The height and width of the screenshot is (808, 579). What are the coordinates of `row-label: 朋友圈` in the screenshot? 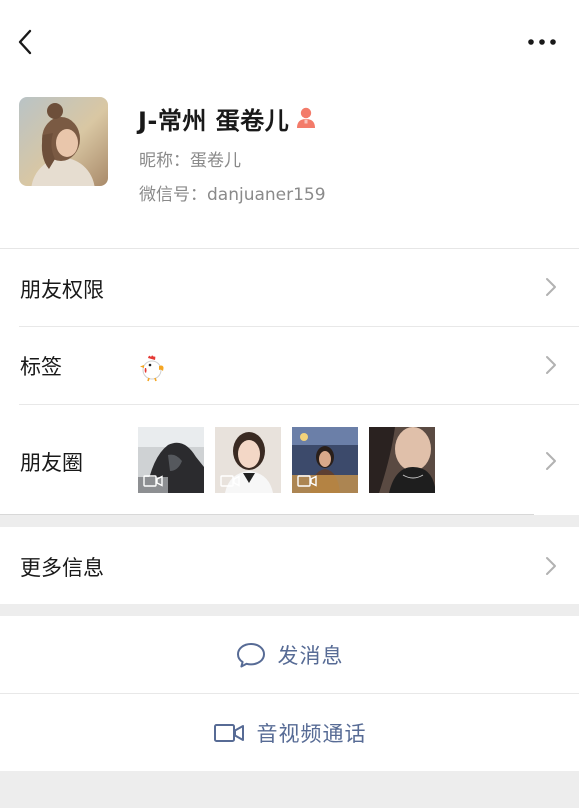 It's located at (51, 463).